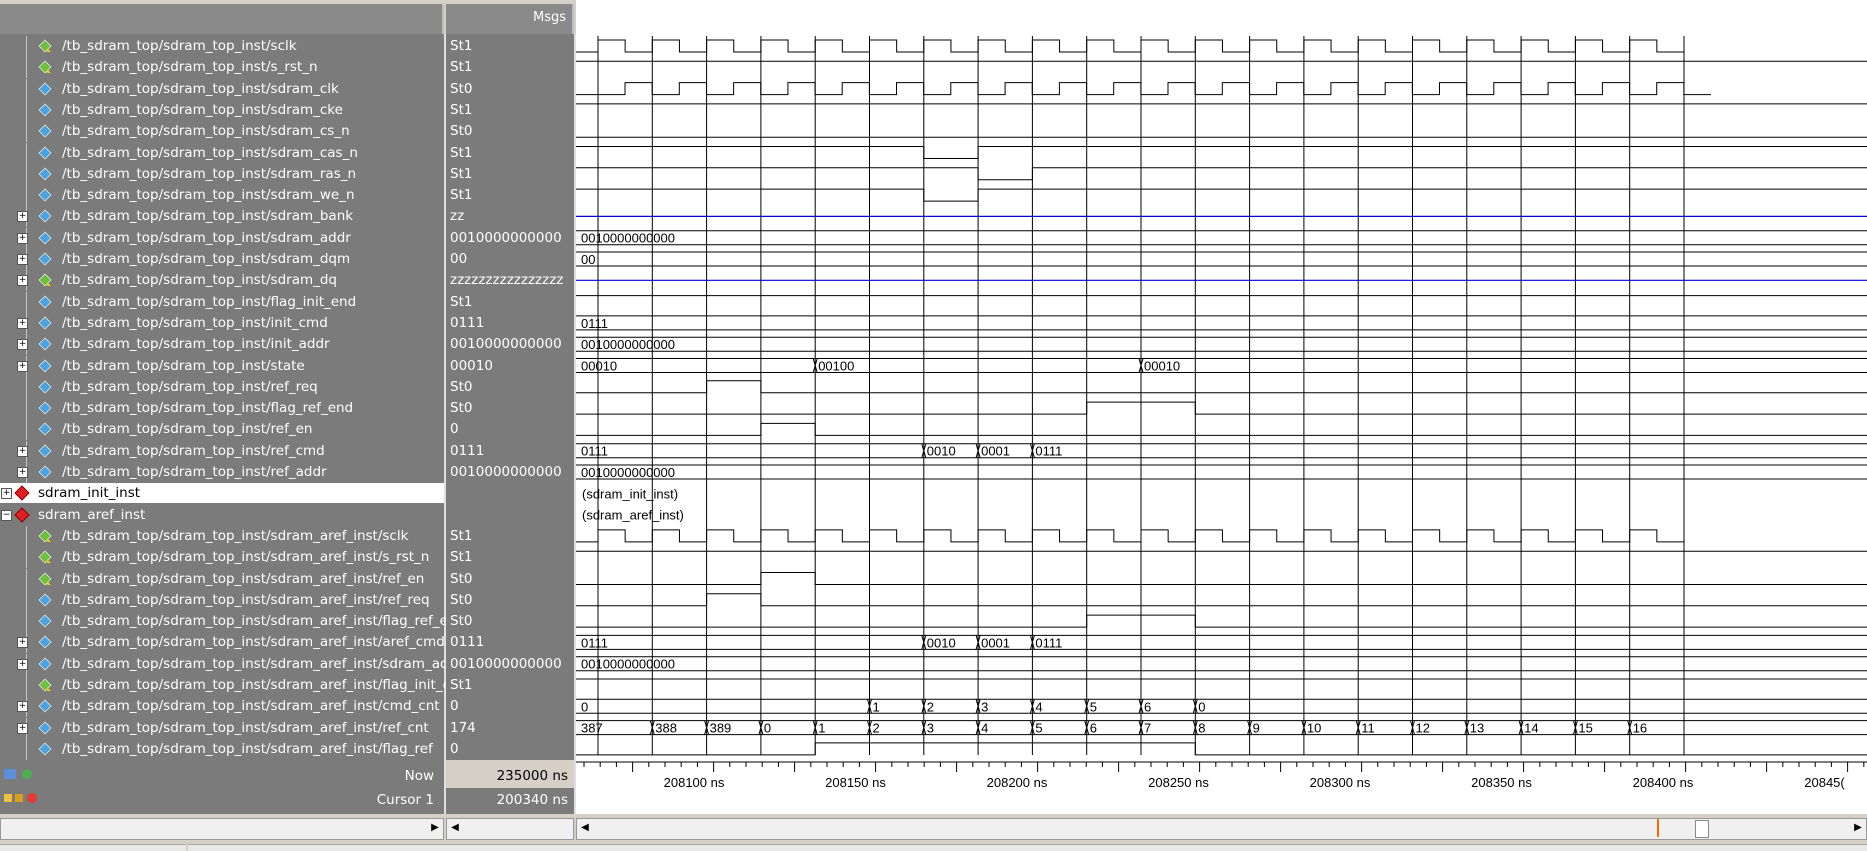 This screenshot has width=1867, height=851. Describe the element at coordinates (22, 514) in the screenshot. I see `instance-diamond-icon` at that location.